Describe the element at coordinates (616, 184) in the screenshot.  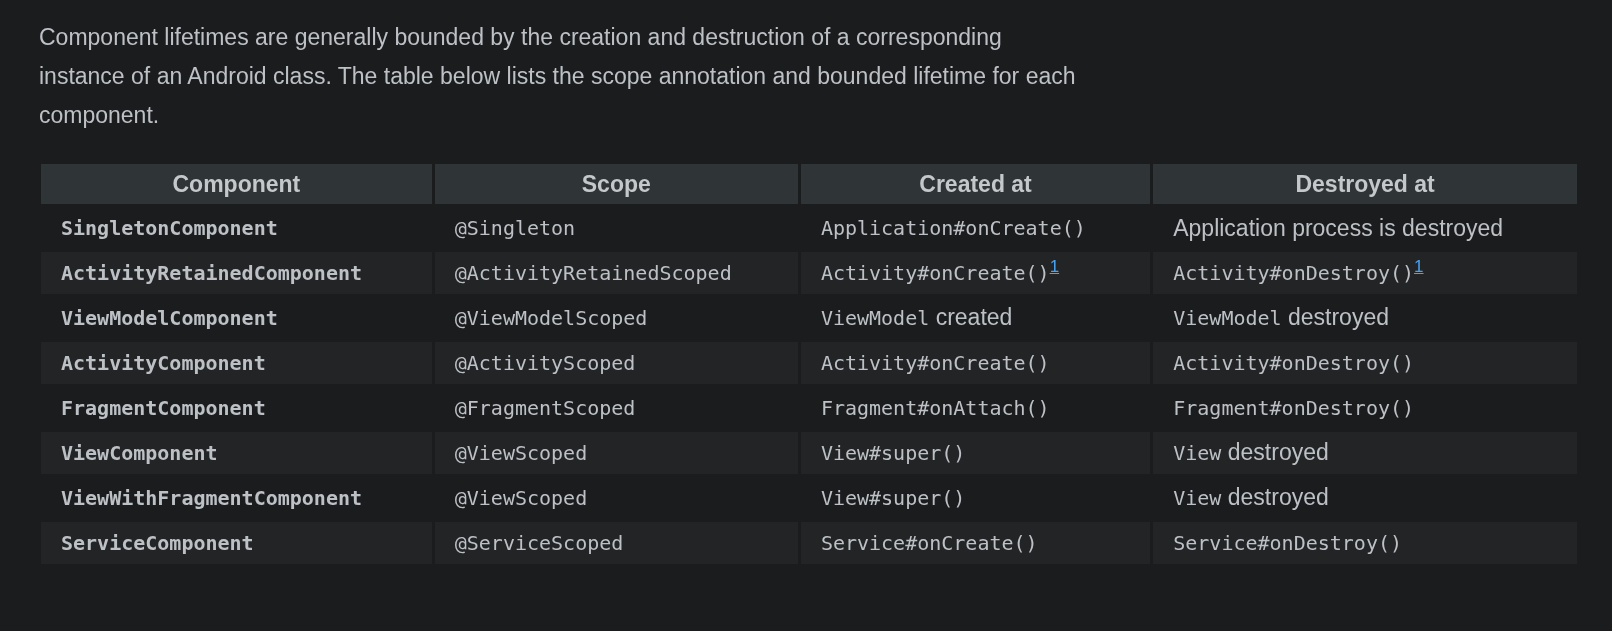
I see `column-header: Scope` at that location.